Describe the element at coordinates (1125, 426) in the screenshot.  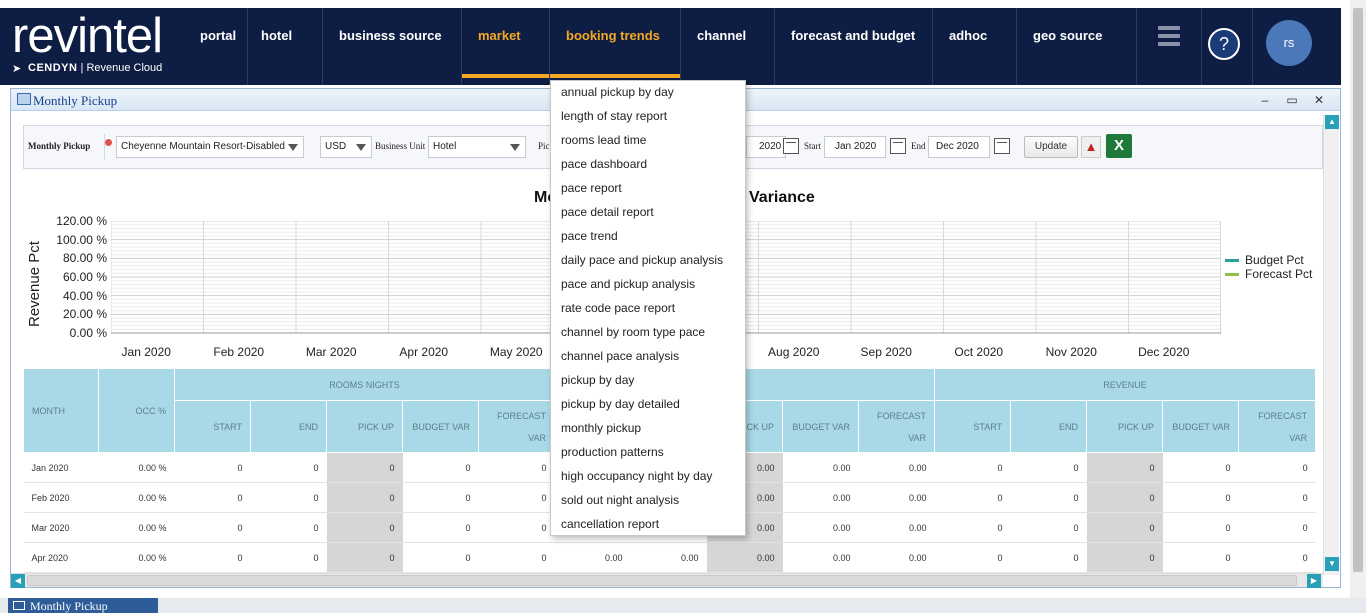
I see `col-rev-pickup: PICK UP` at that location.